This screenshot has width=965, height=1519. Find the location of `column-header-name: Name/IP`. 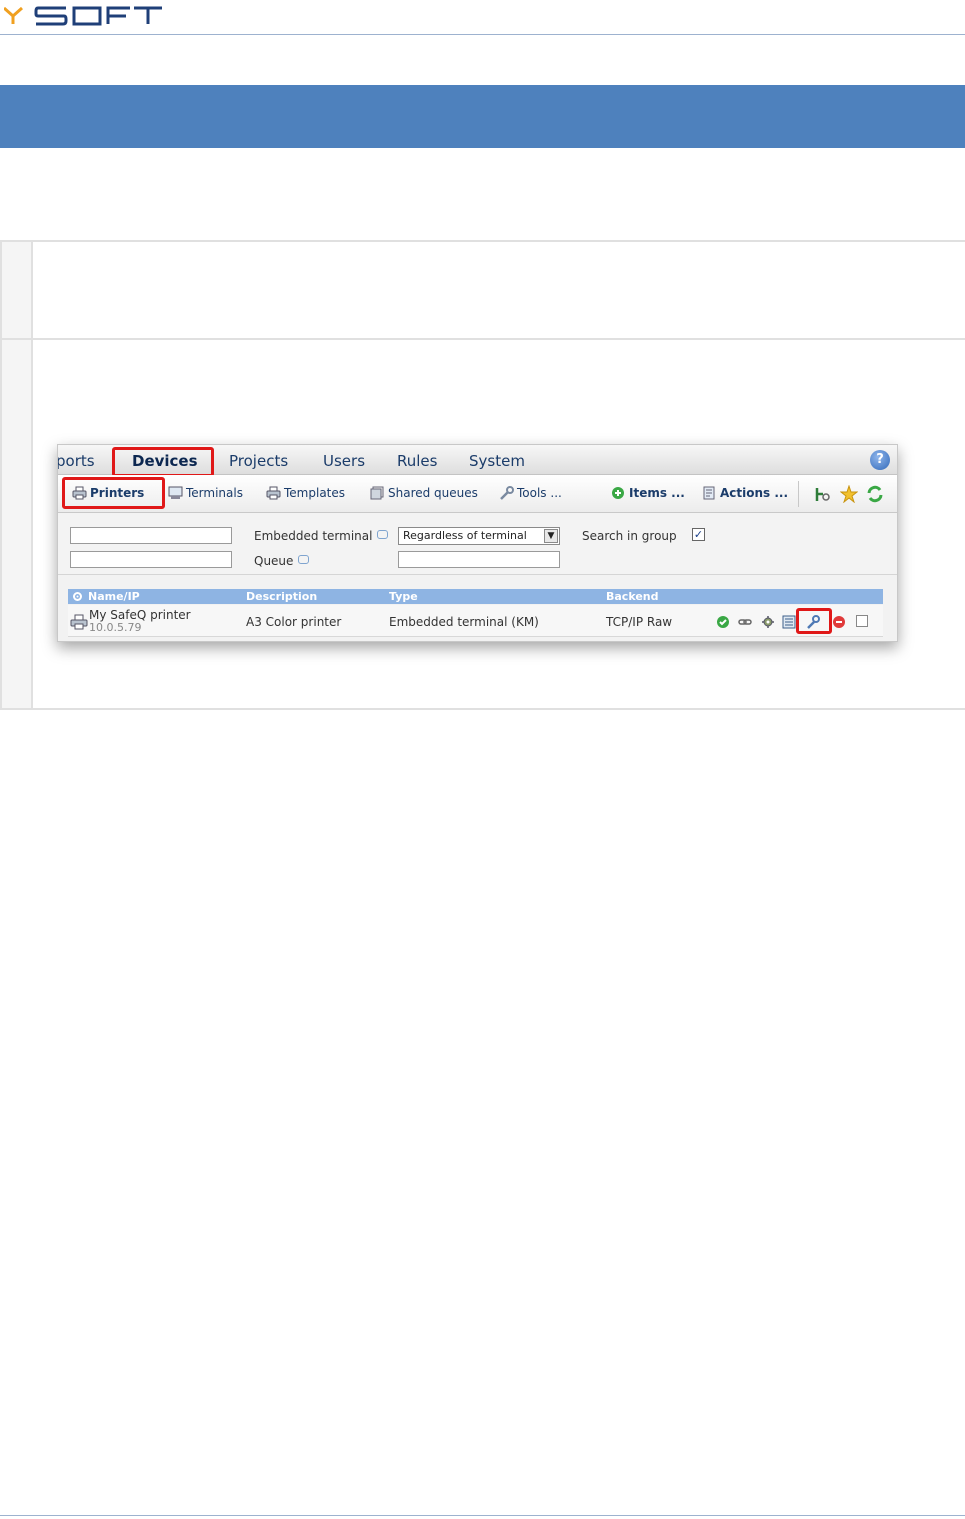

column-header-name: Name/IP is located at coordinates (114, 596).